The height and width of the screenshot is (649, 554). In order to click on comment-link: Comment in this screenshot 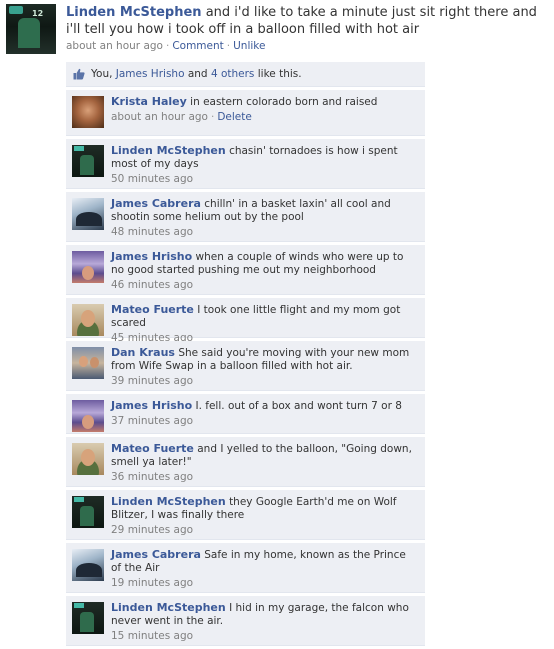, I will do `click(197, 46)`.